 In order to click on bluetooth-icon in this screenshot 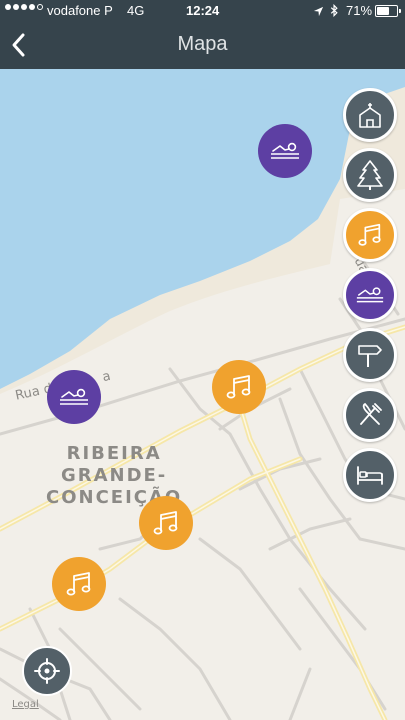, I will do `click(334, 11)`.